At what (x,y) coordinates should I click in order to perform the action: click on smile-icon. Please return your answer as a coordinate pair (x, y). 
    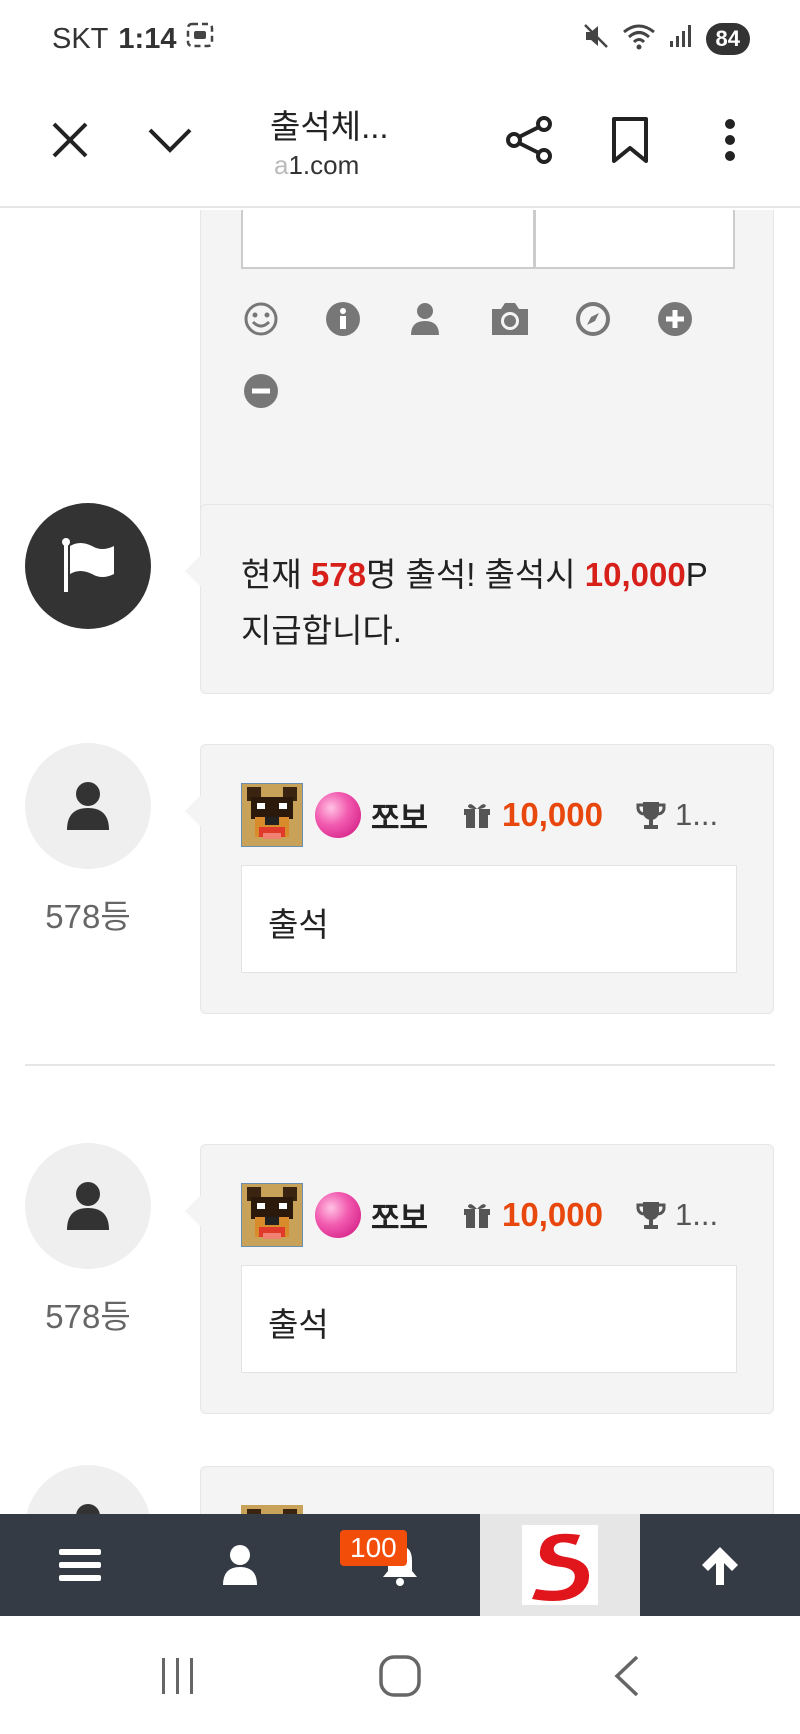
    Looking at the image, I should click on (261, 319).